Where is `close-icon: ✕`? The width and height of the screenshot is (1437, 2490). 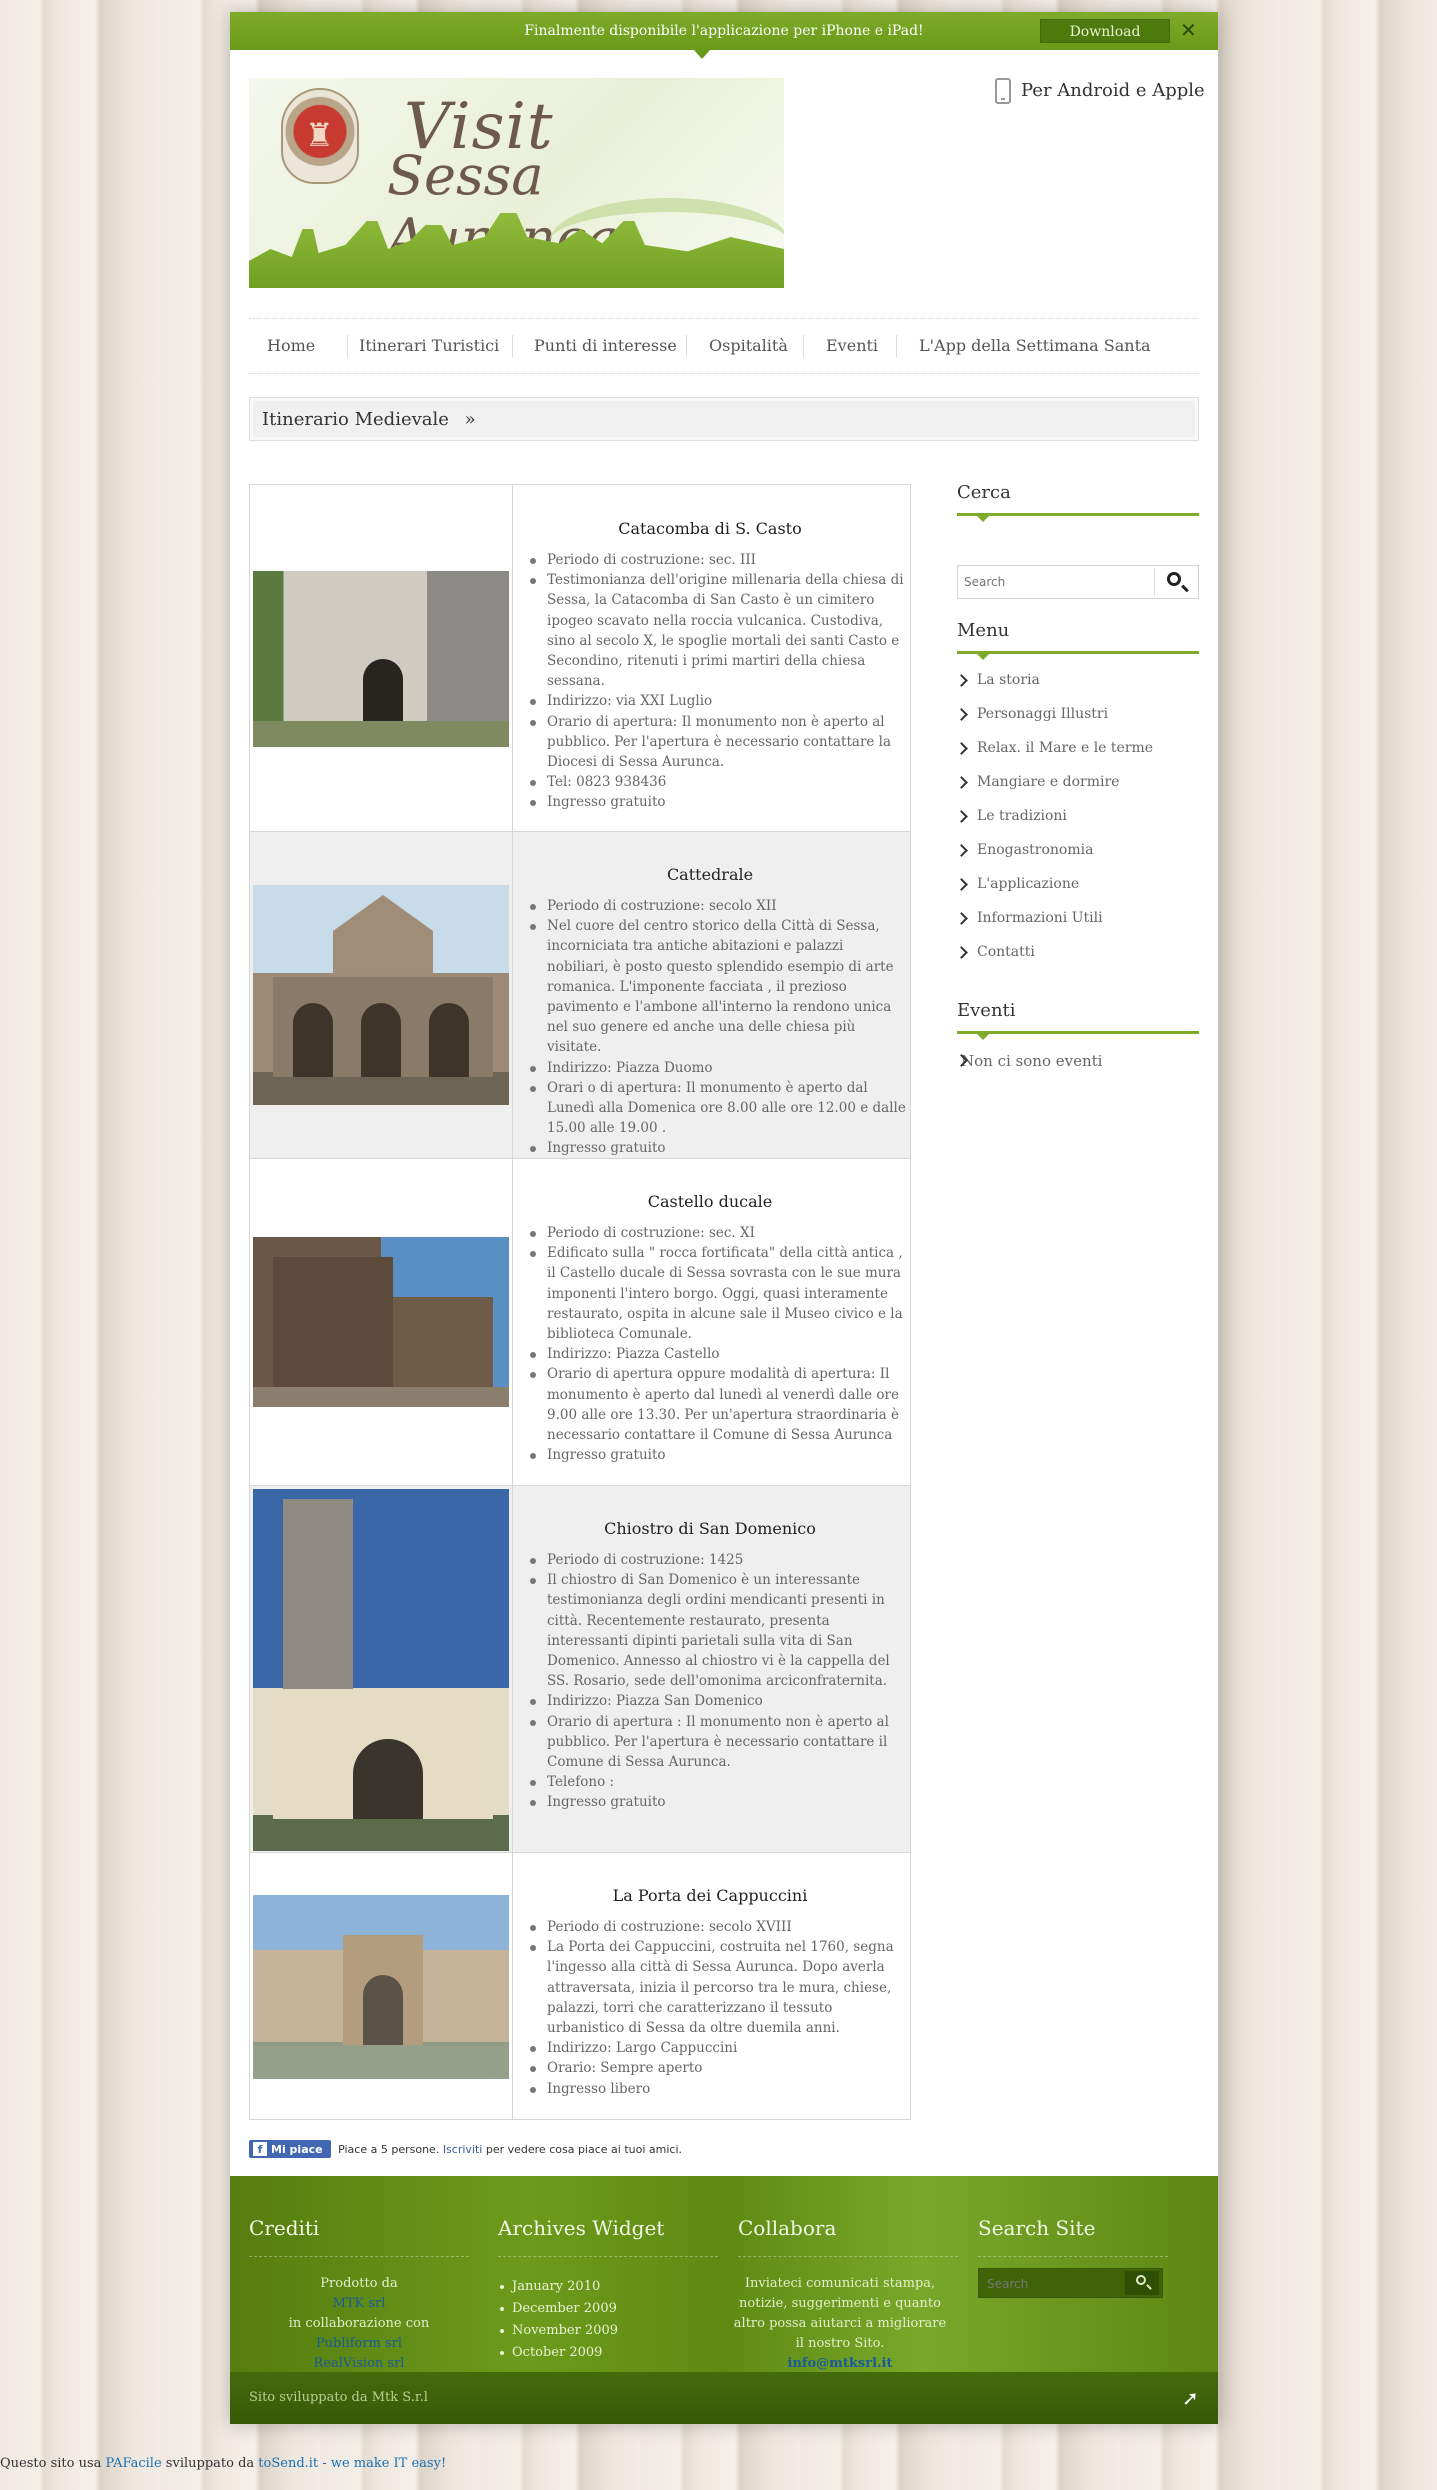
close-icon: ✕ is located at coordinates (1188, 30).